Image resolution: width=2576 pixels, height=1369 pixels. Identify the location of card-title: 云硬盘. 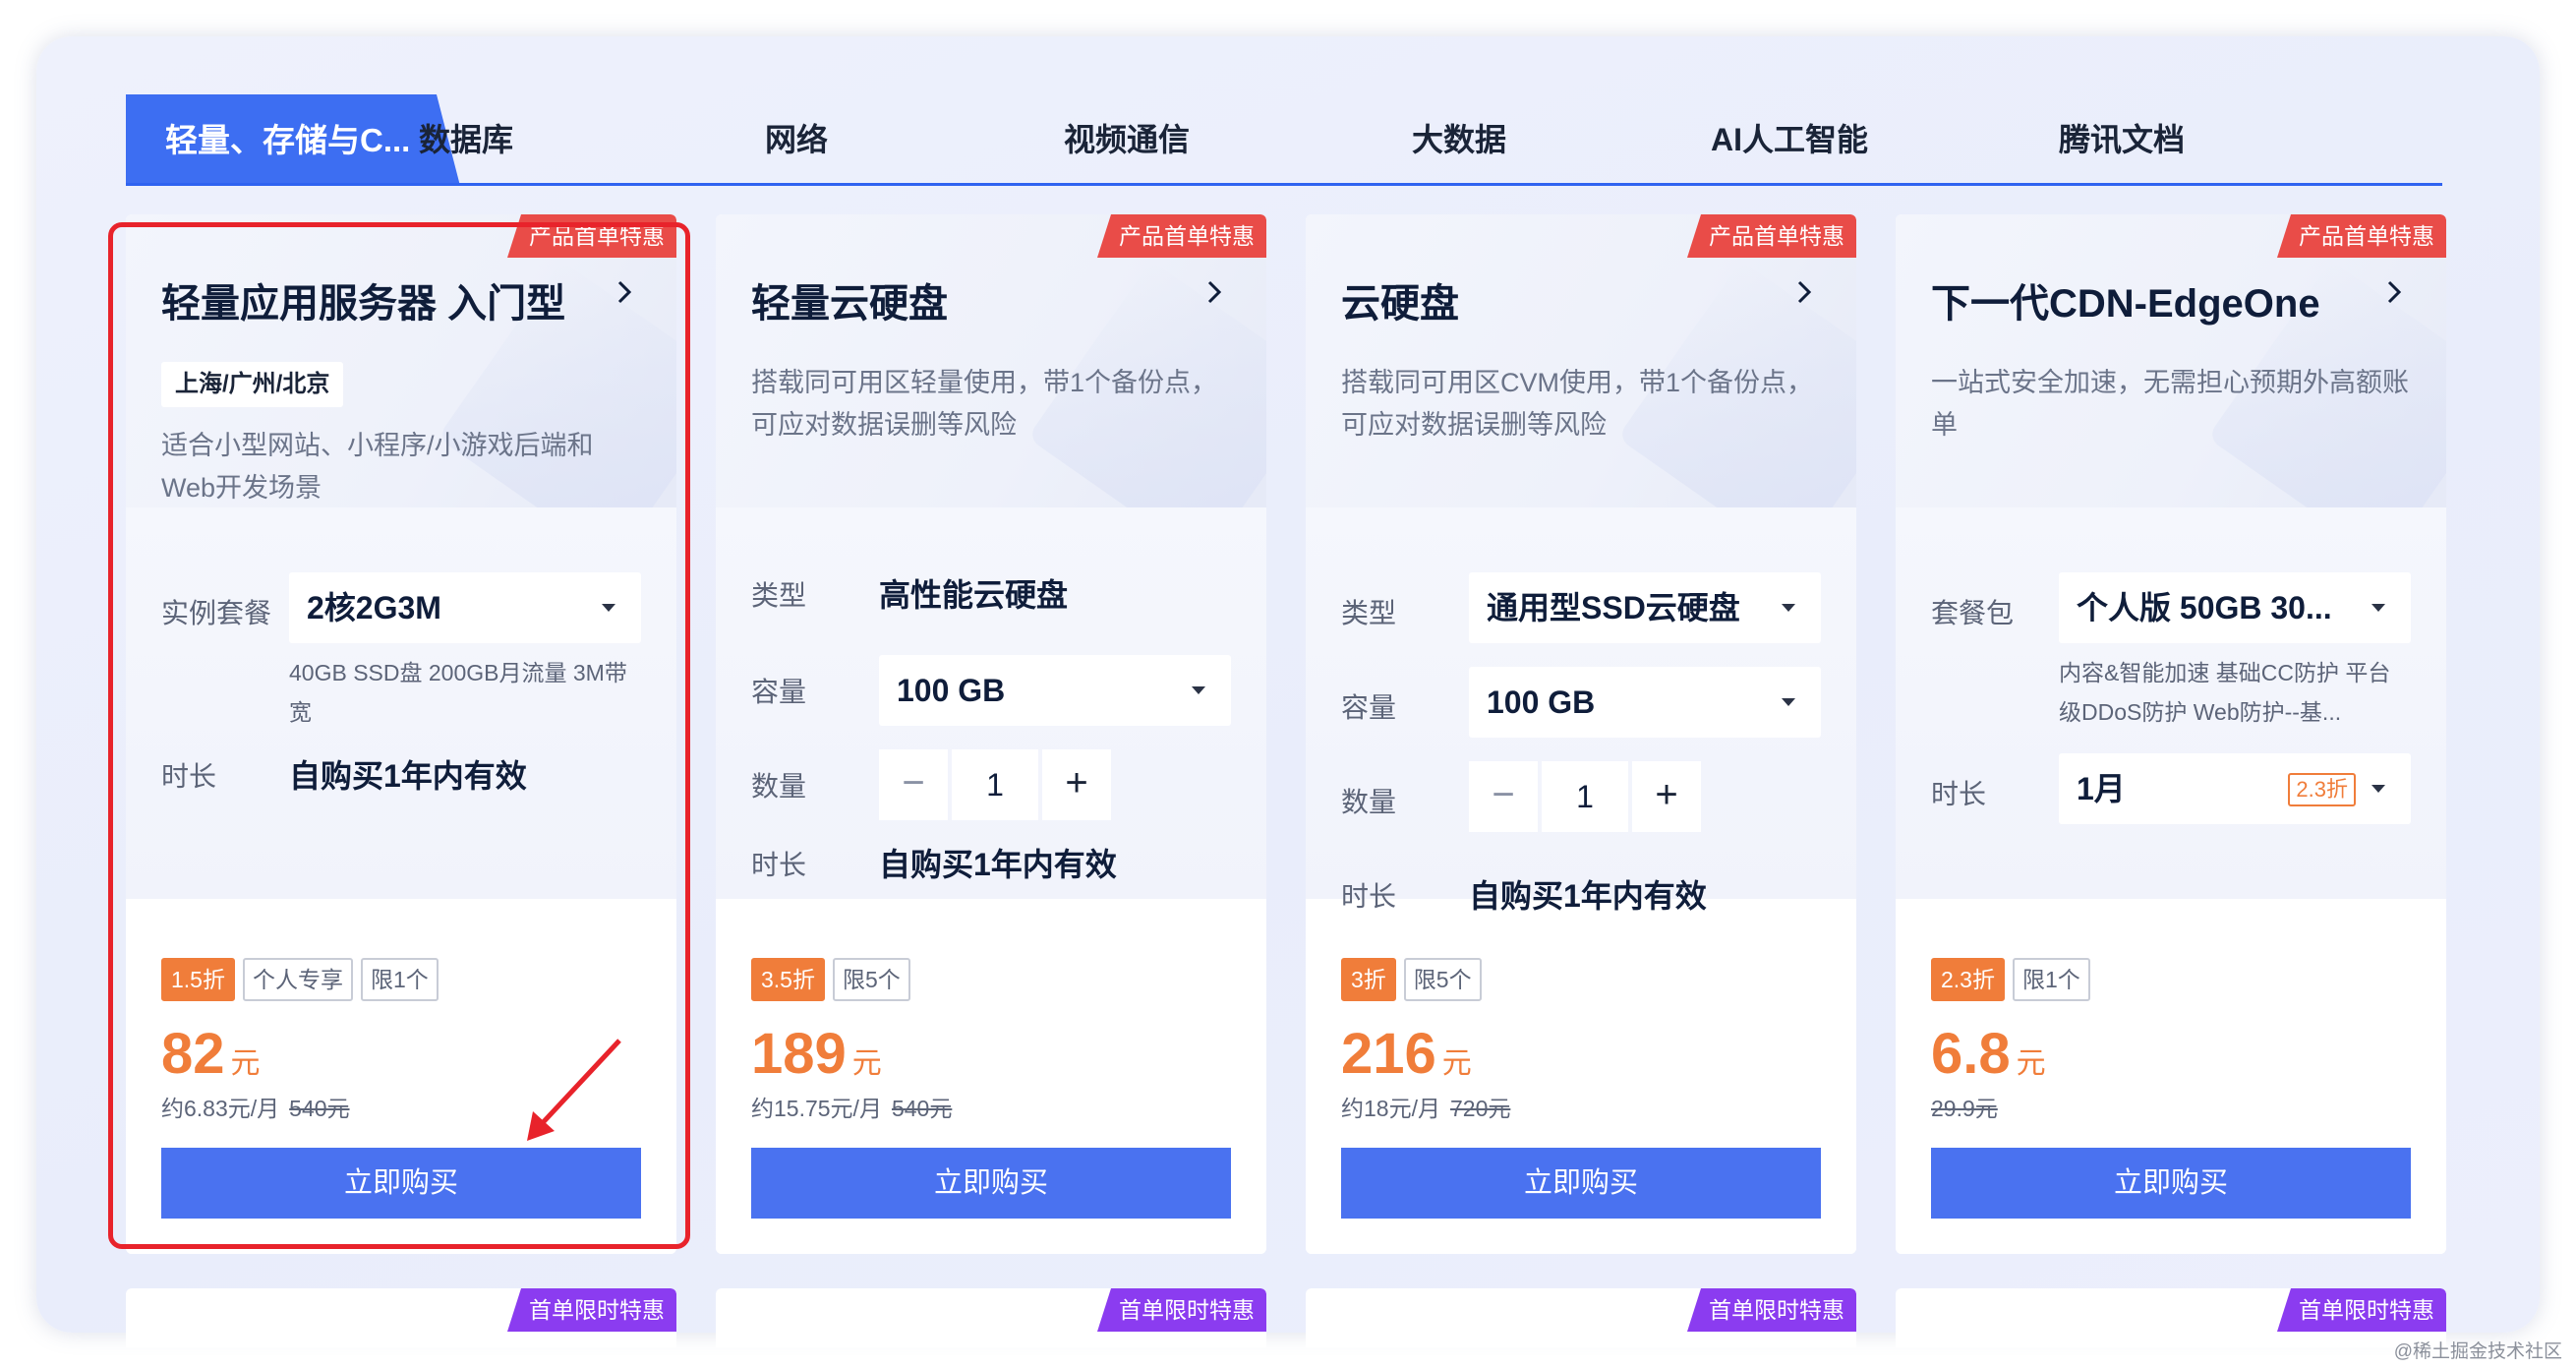
(1400, 300).